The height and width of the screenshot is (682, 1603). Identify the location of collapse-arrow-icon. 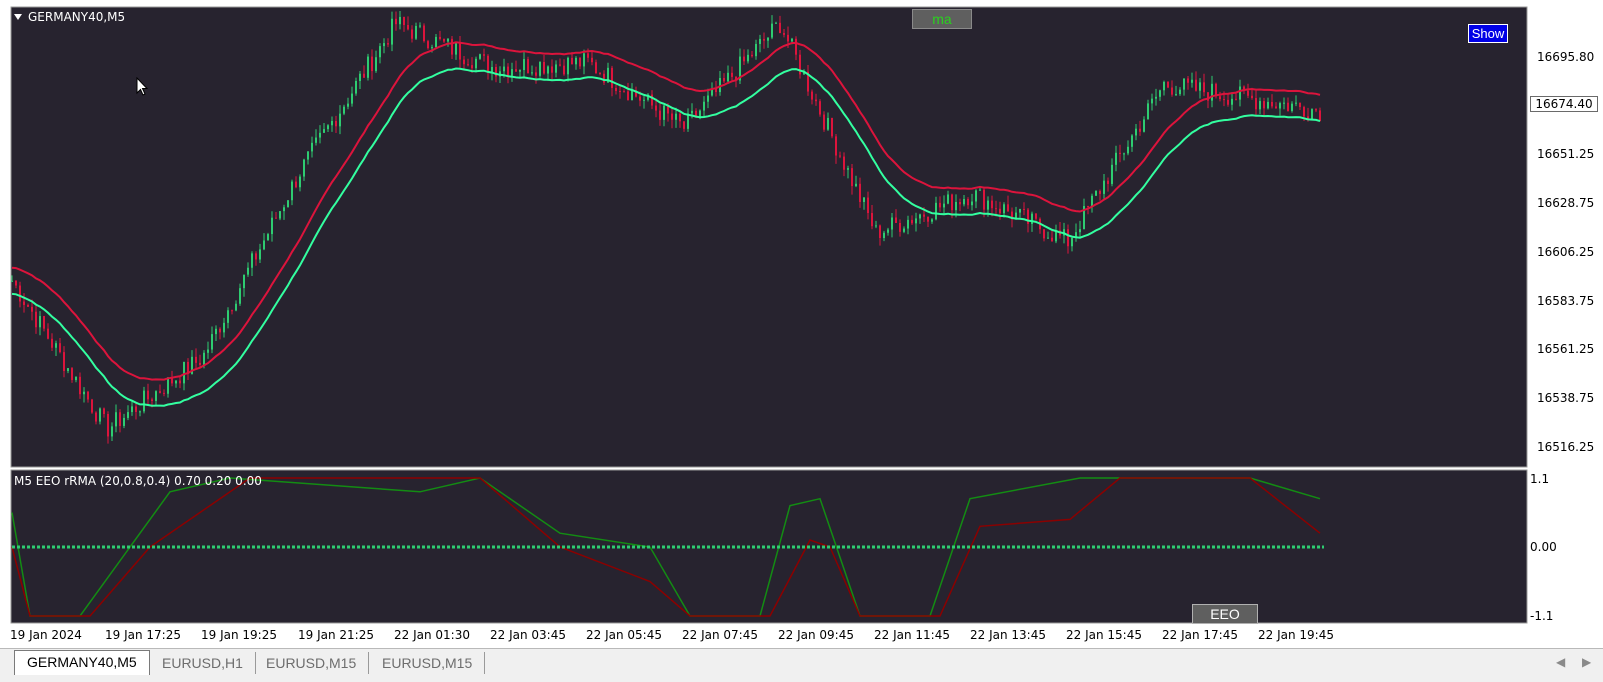
(18, 17).